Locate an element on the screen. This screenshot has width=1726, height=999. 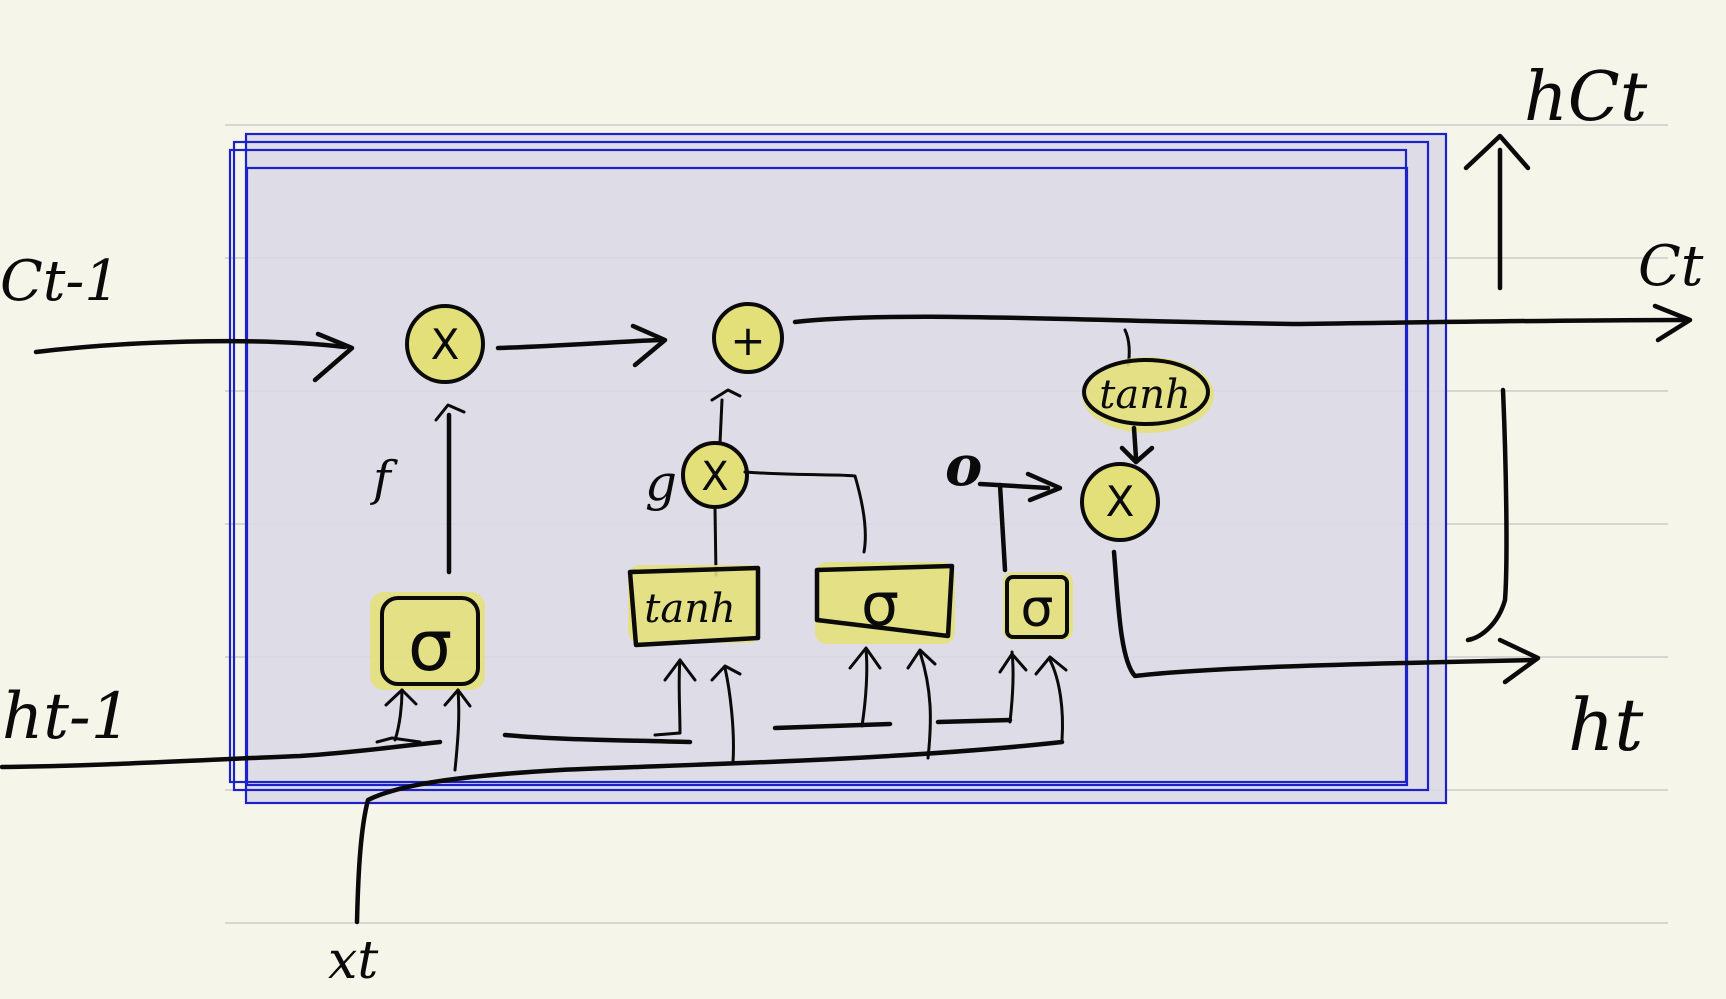
candidate-tanh-box: tanh is located at coordinates (694, 606).